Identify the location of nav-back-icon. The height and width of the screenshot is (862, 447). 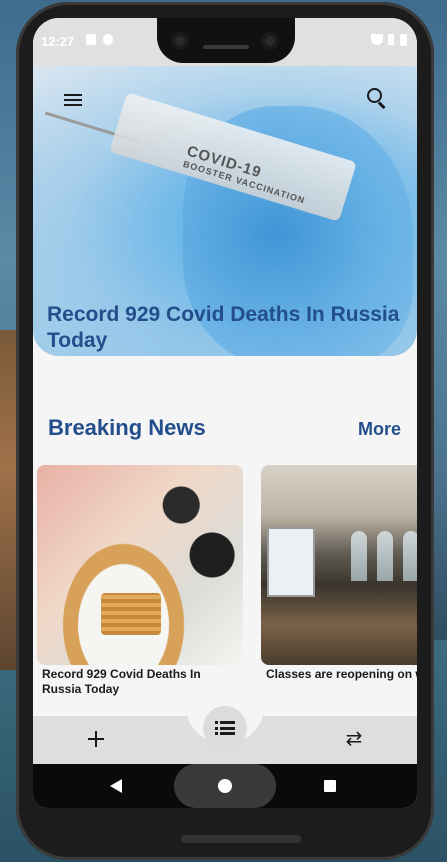
(116, 786).